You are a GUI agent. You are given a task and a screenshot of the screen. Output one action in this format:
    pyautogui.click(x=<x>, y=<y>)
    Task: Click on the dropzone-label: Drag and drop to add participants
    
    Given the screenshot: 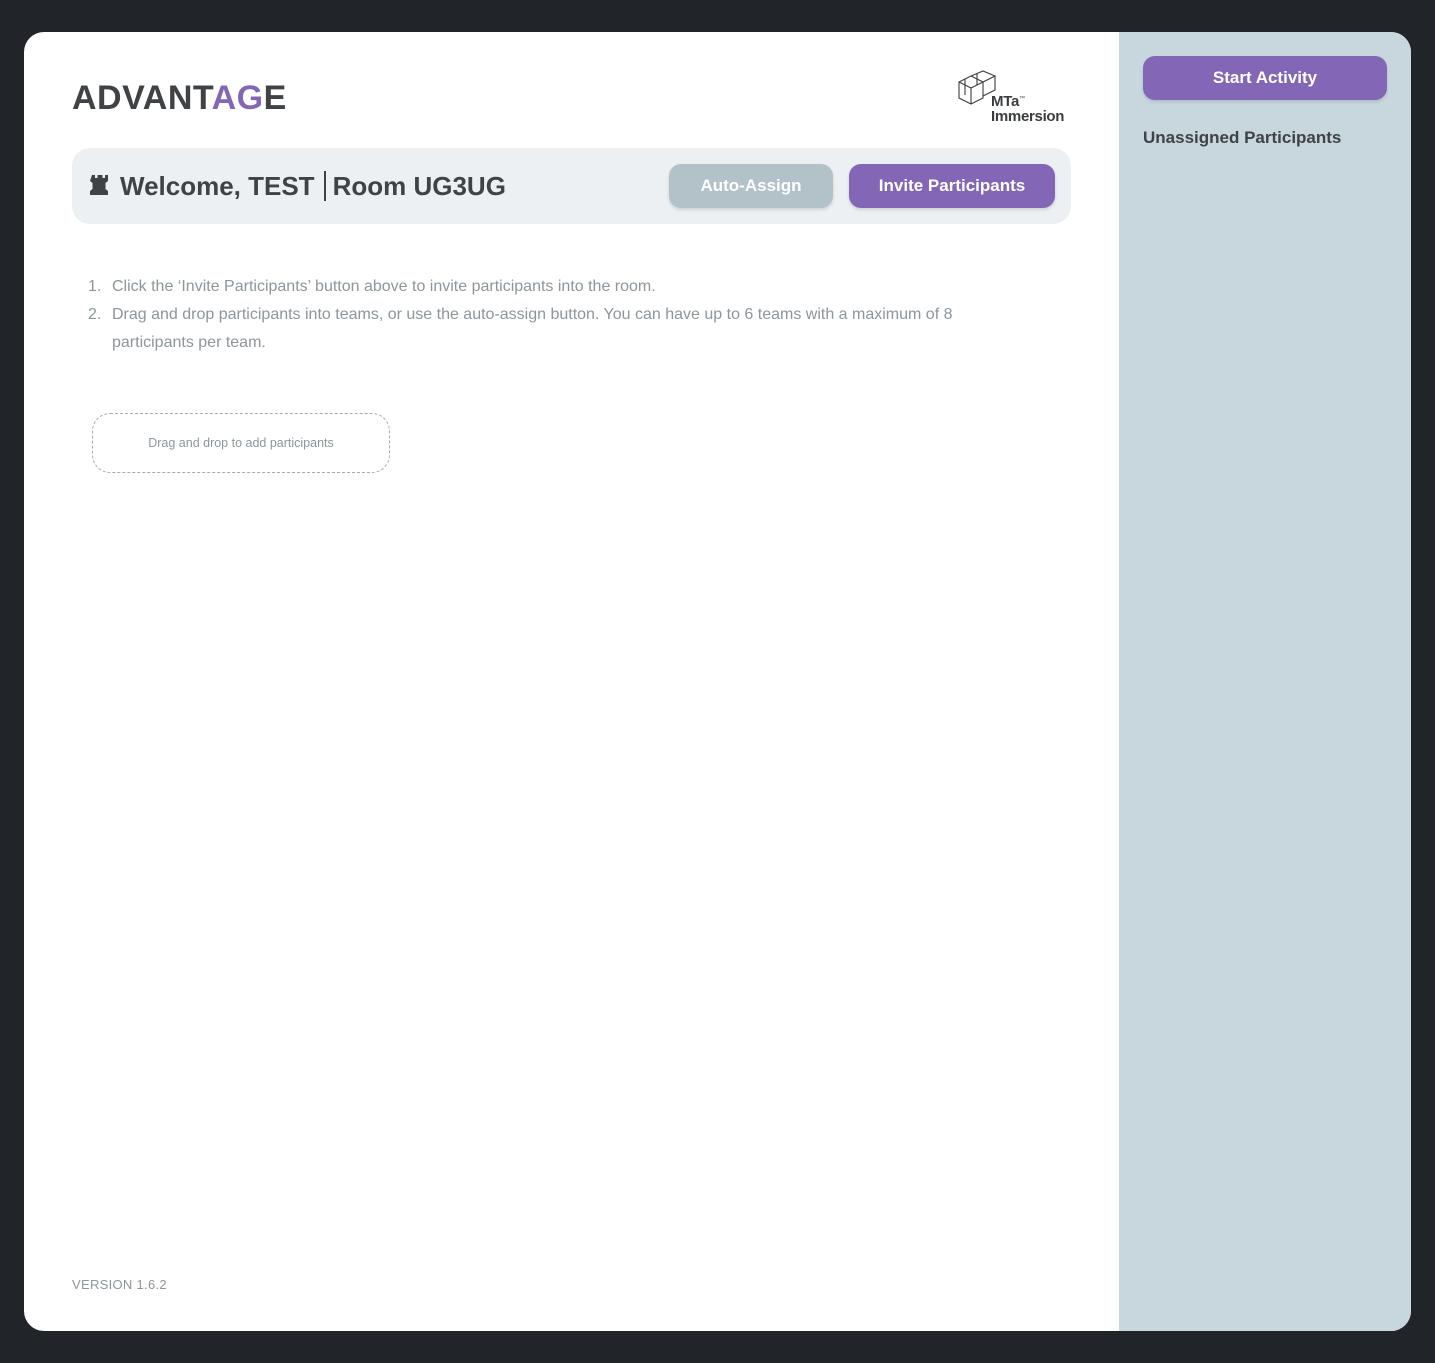 What is the action you would take?
    pyautogui.click(x=241, y=443)
    